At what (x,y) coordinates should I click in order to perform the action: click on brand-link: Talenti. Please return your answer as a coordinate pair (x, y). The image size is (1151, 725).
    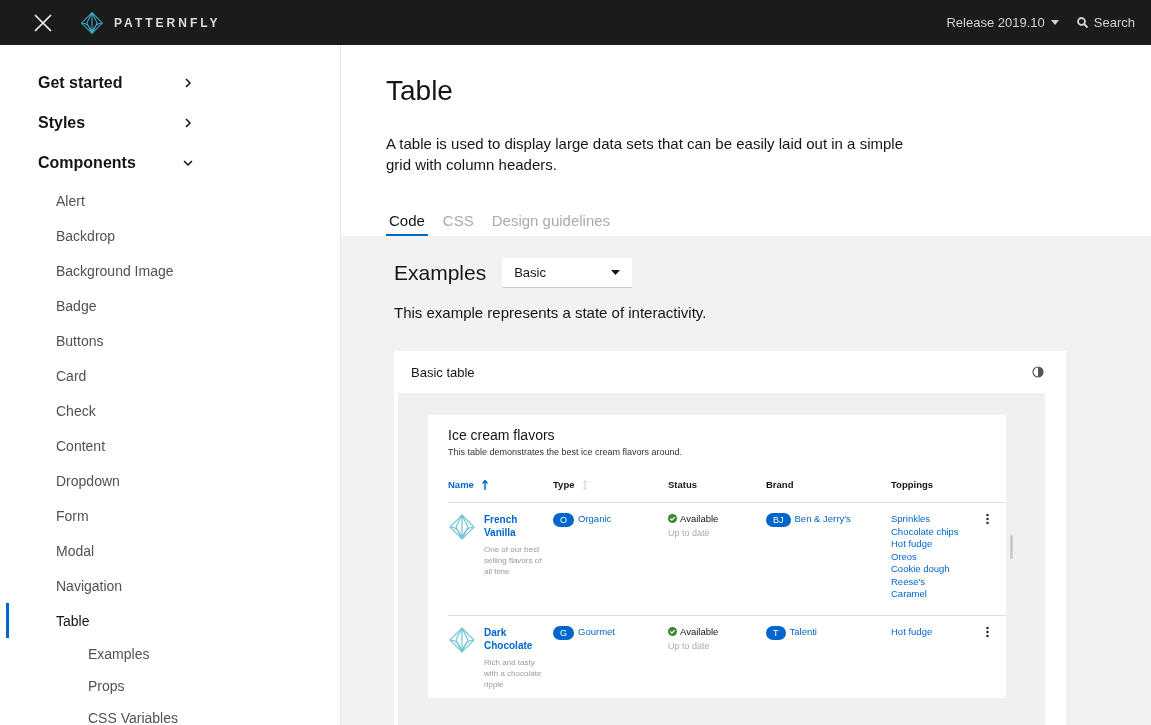
    Looking at the image, I should click on (803, 631).